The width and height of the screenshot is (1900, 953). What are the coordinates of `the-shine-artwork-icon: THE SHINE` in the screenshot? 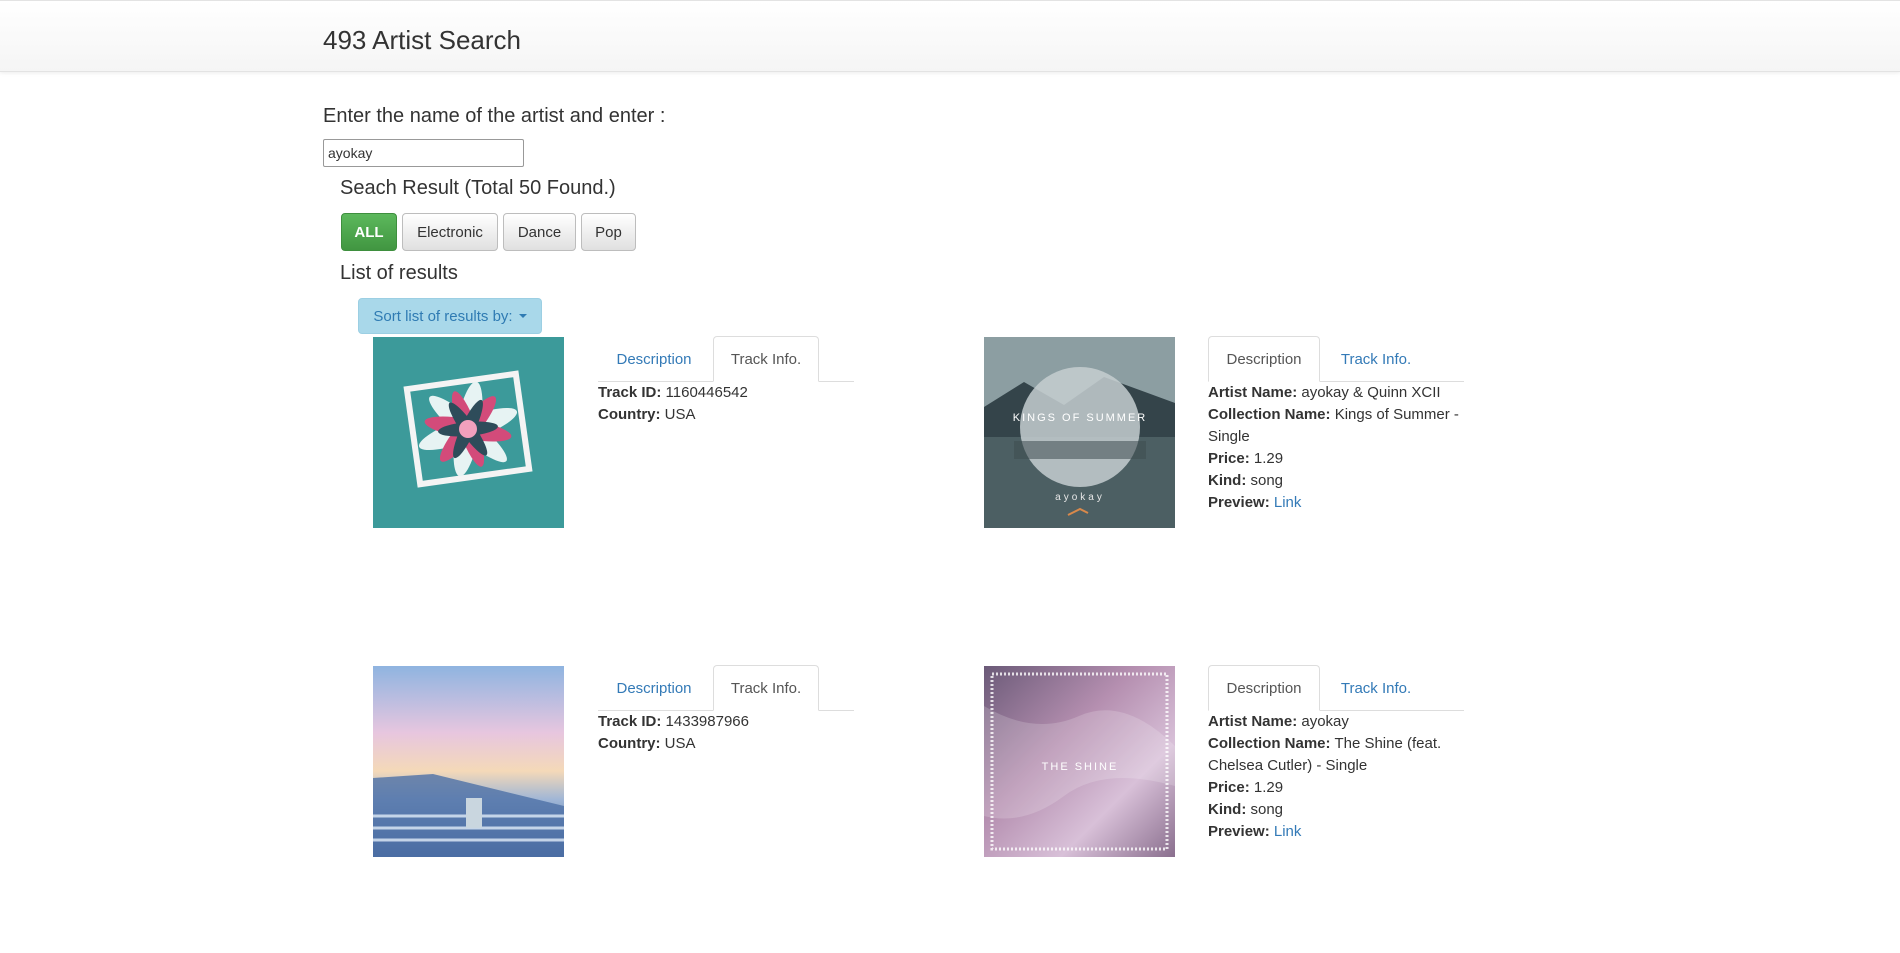 It's located at (1079, 761).